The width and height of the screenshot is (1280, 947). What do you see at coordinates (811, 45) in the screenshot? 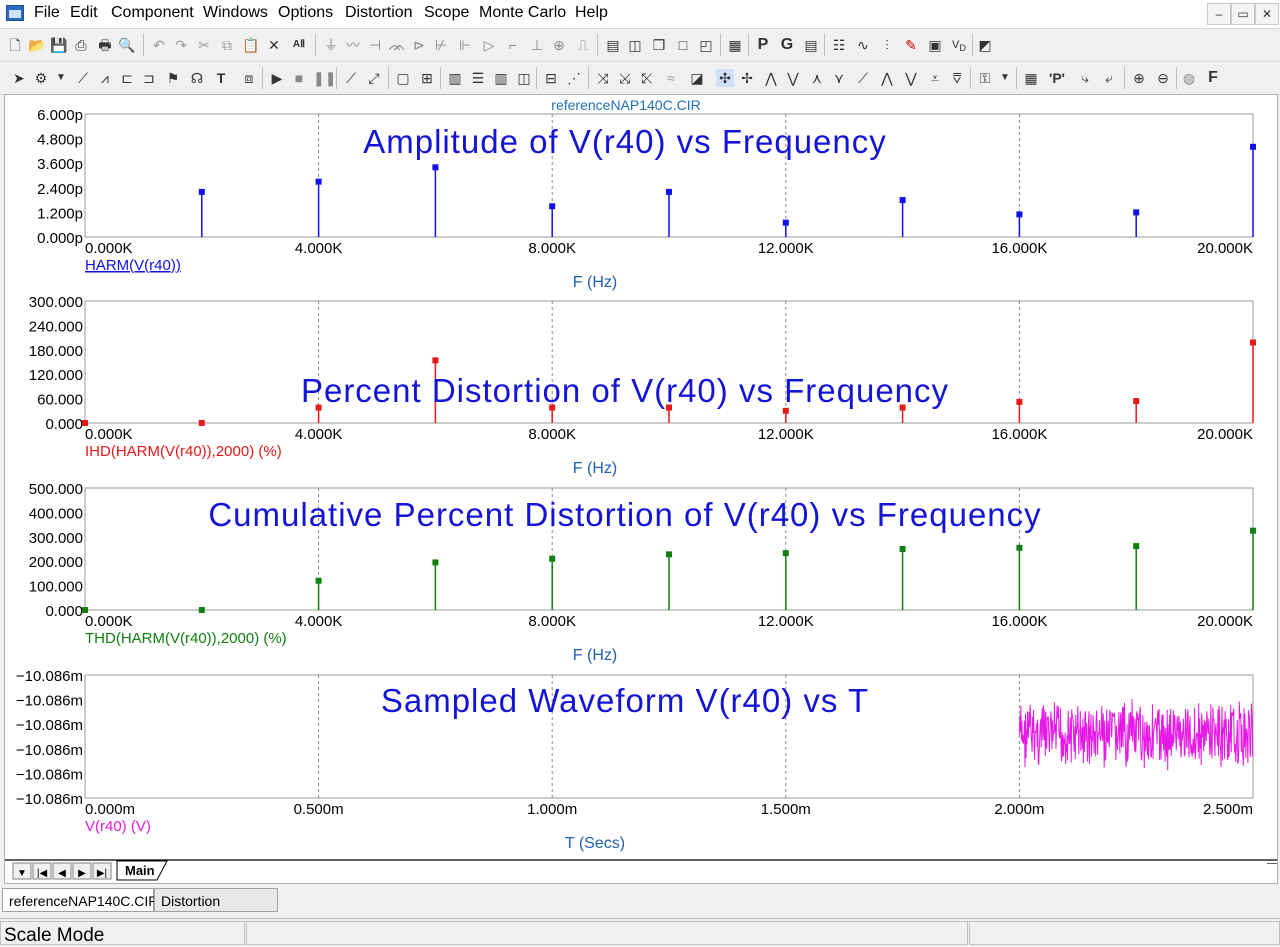
I see `table-icon: ▤` at bounding box center [811, 45].